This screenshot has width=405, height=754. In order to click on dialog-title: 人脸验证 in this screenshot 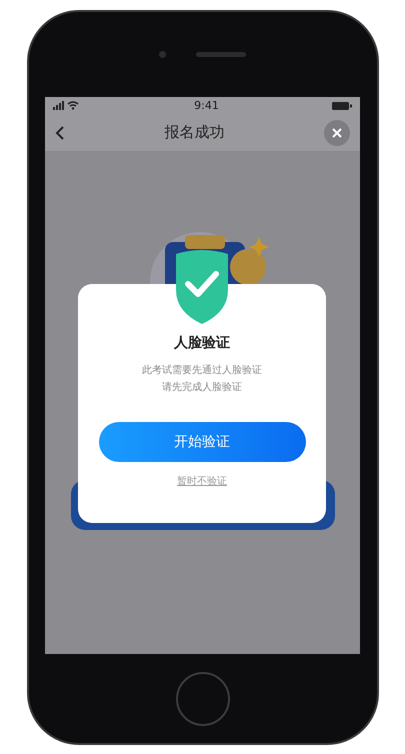, I will do `click(202, 343)`.